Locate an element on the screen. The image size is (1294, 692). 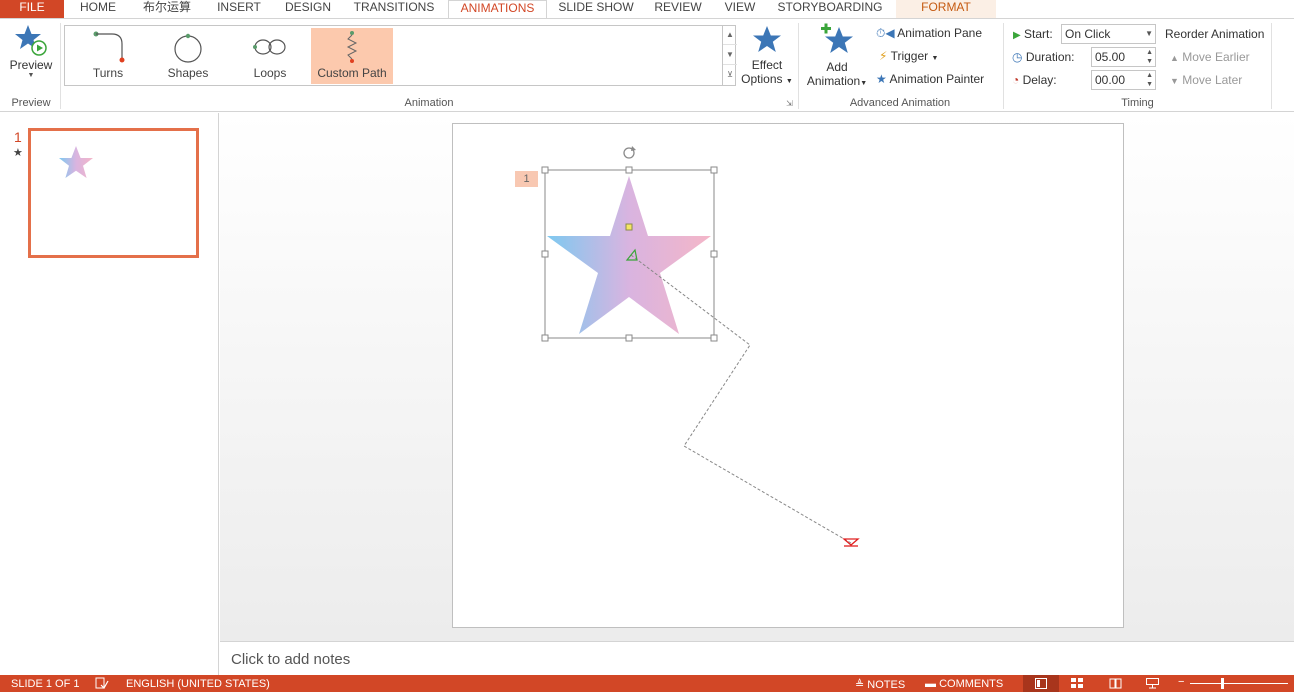
normal-view-button is located at coordinates (1041, 683).